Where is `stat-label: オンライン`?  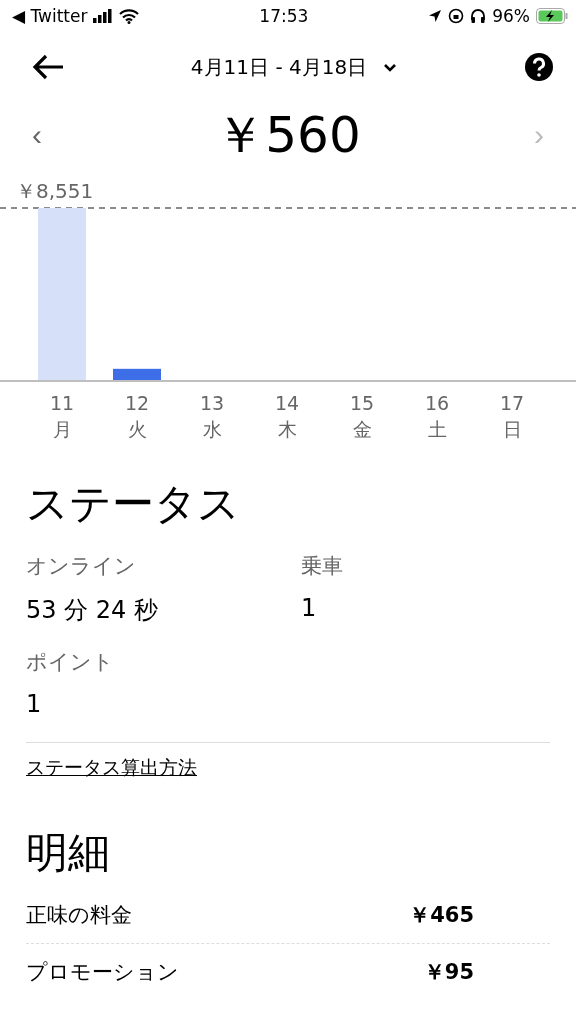
stat-label: オンライン is located at coordinates (81, 566).